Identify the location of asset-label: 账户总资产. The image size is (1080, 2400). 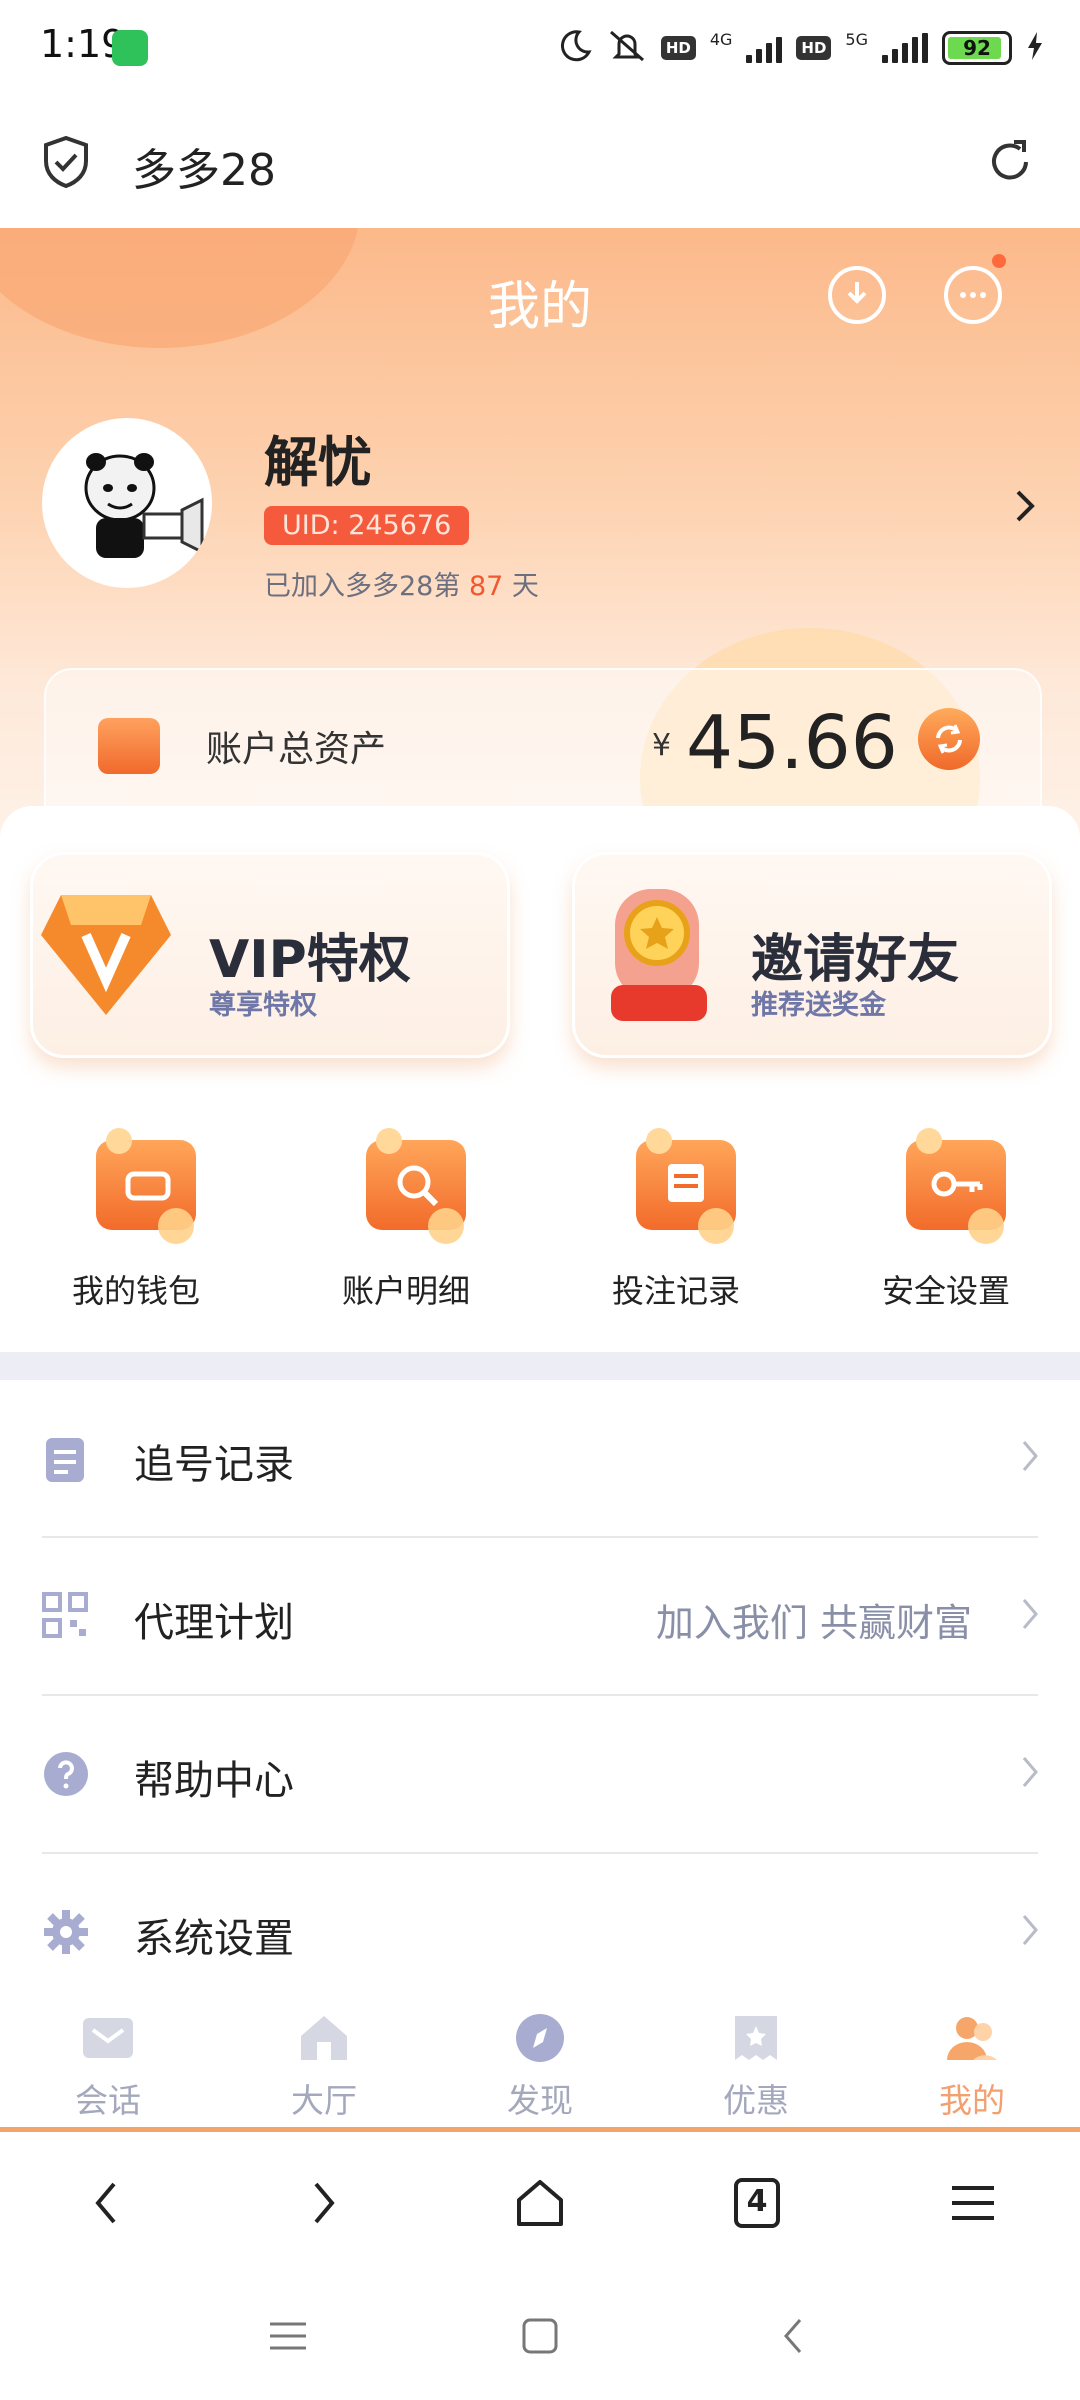
(296, 749).